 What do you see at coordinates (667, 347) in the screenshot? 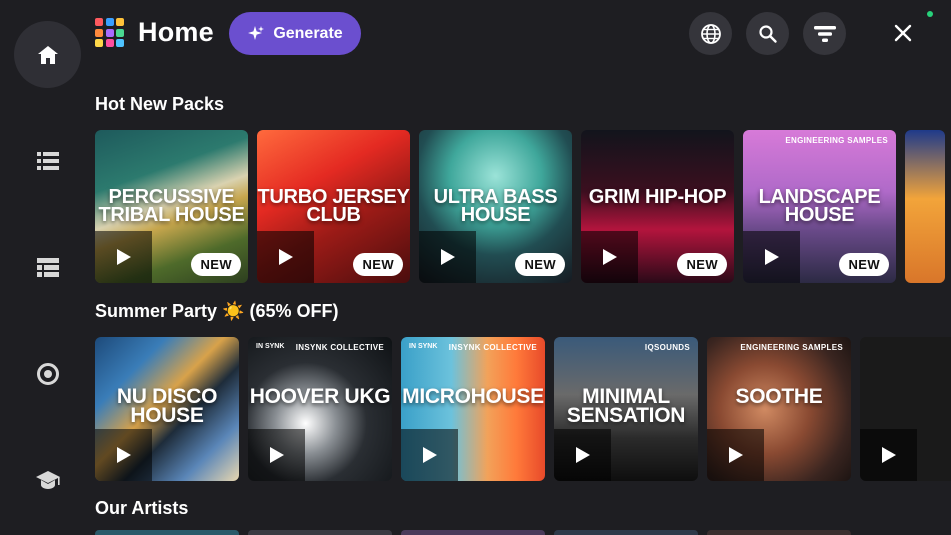
I see `brand-tag: IQSOUNDS` at bounding box center [667, 347].